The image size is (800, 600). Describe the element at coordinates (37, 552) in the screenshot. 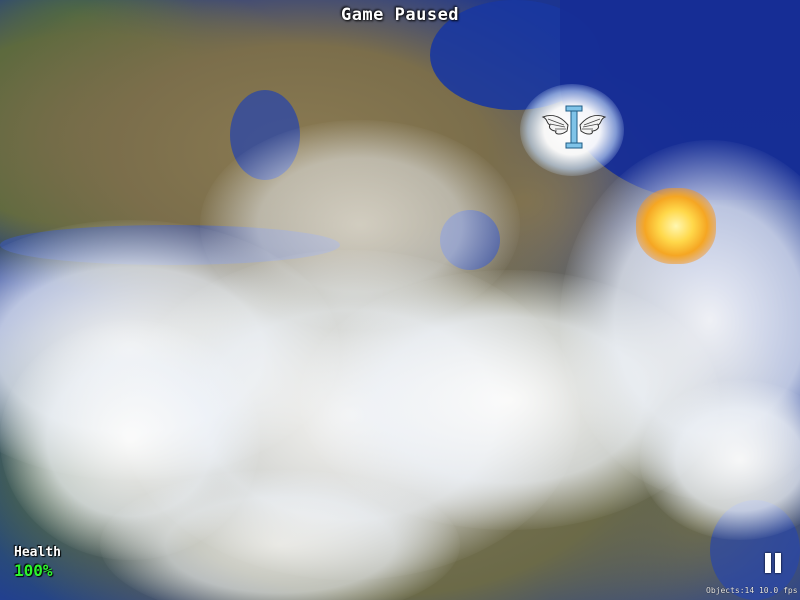

I see `health-label: Health` at that location.